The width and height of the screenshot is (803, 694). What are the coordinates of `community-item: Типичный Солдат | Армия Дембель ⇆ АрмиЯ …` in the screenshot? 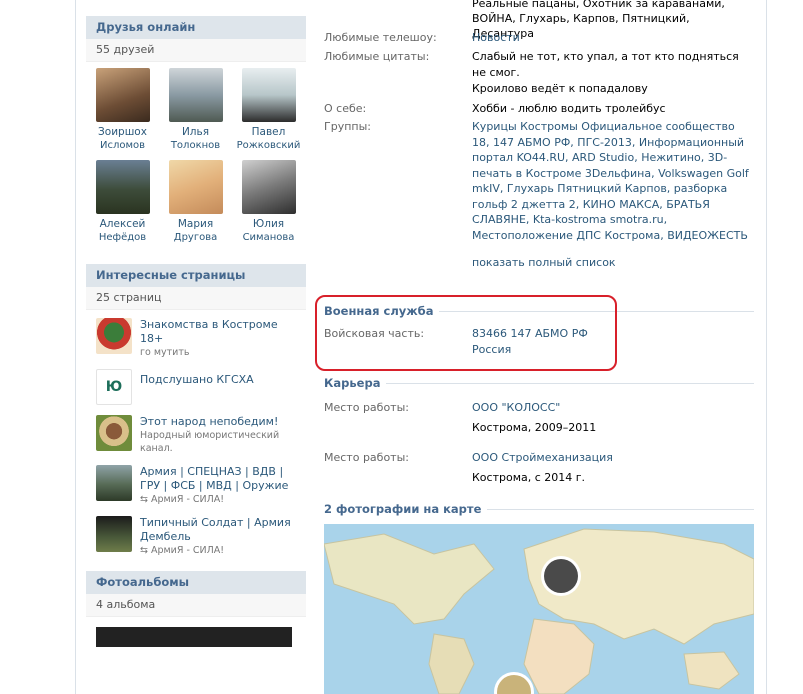 It's located at (196, 535).